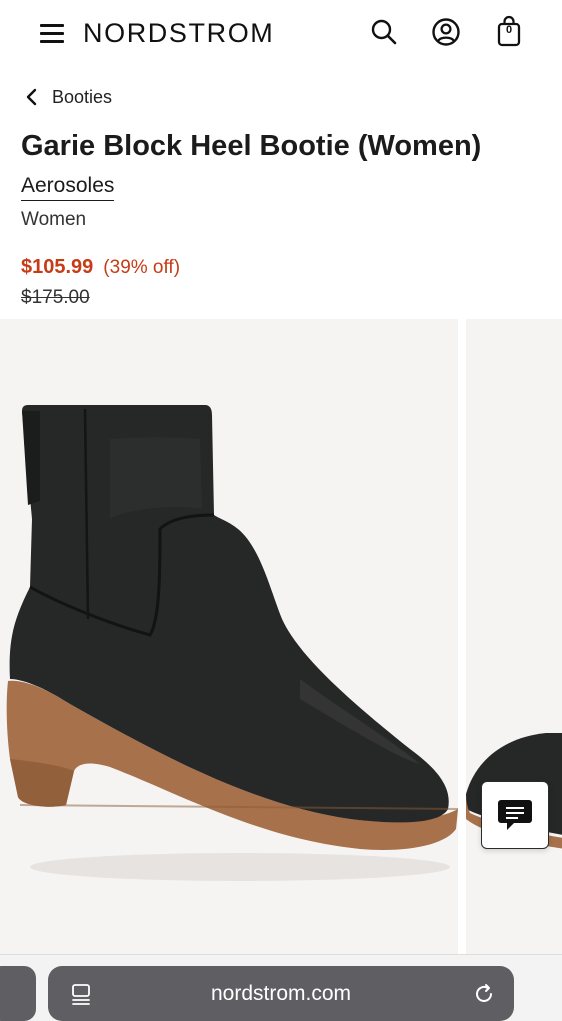  What do you see at coordinates (31, 97) in the screenshot?
I see `chevron-left-icon` at bounding box center [31, 97].